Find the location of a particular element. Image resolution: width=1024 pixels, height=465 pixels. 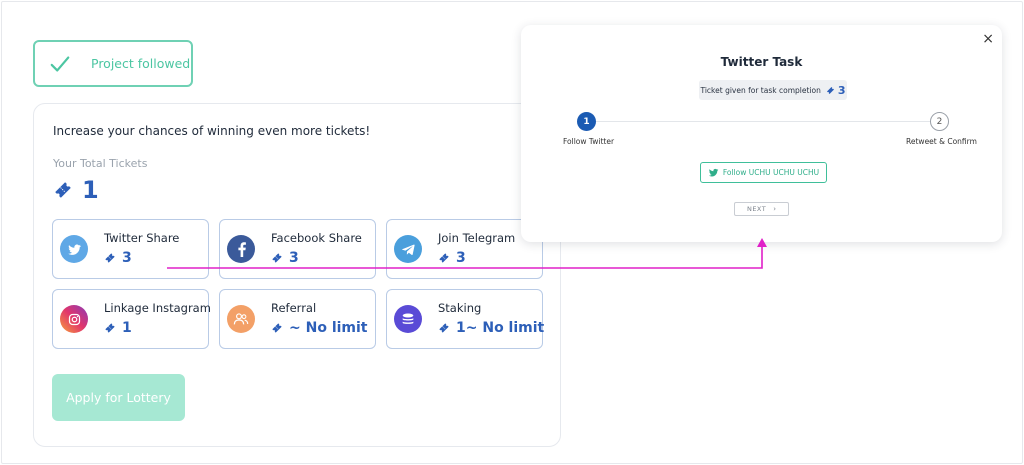

task-name: Facebook Share is located at coordinates (316, 238).